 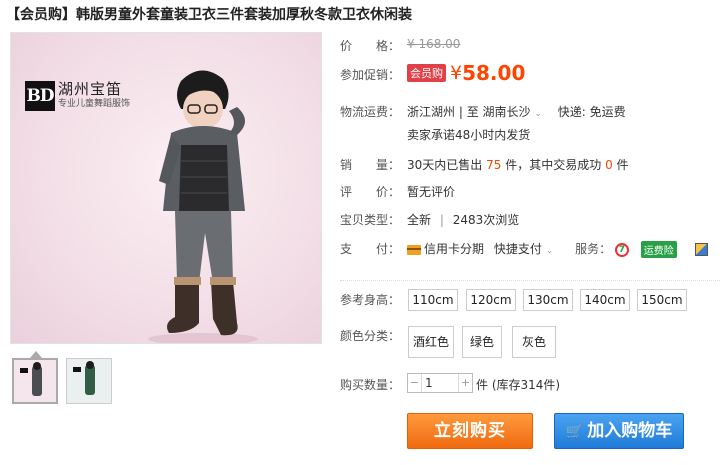 What do you see at coordinates (40, 96) in the screenshot?
I see `brand-logo-mark: BD` at bounding box center [40, 96].